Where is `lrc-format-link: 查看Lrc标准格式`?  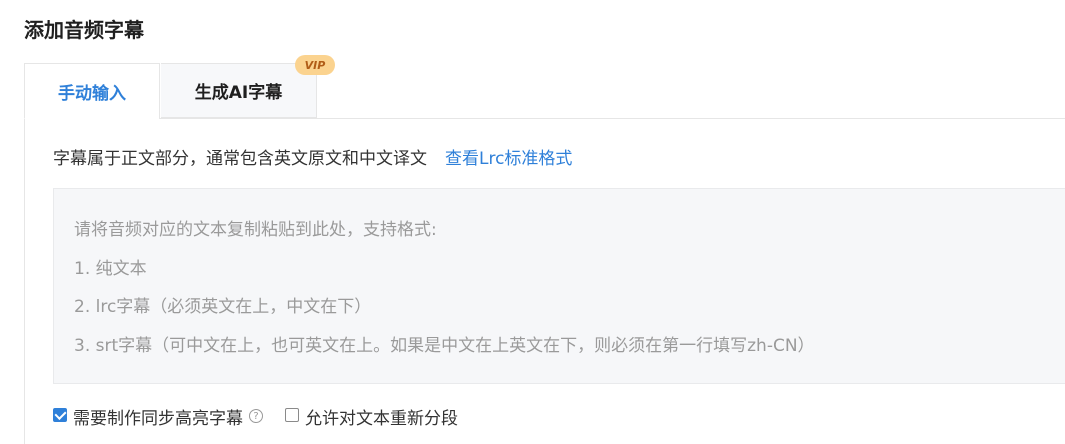 lrc-format-link: 查看Lrc标准格式 is located at coordinates (508, 159).